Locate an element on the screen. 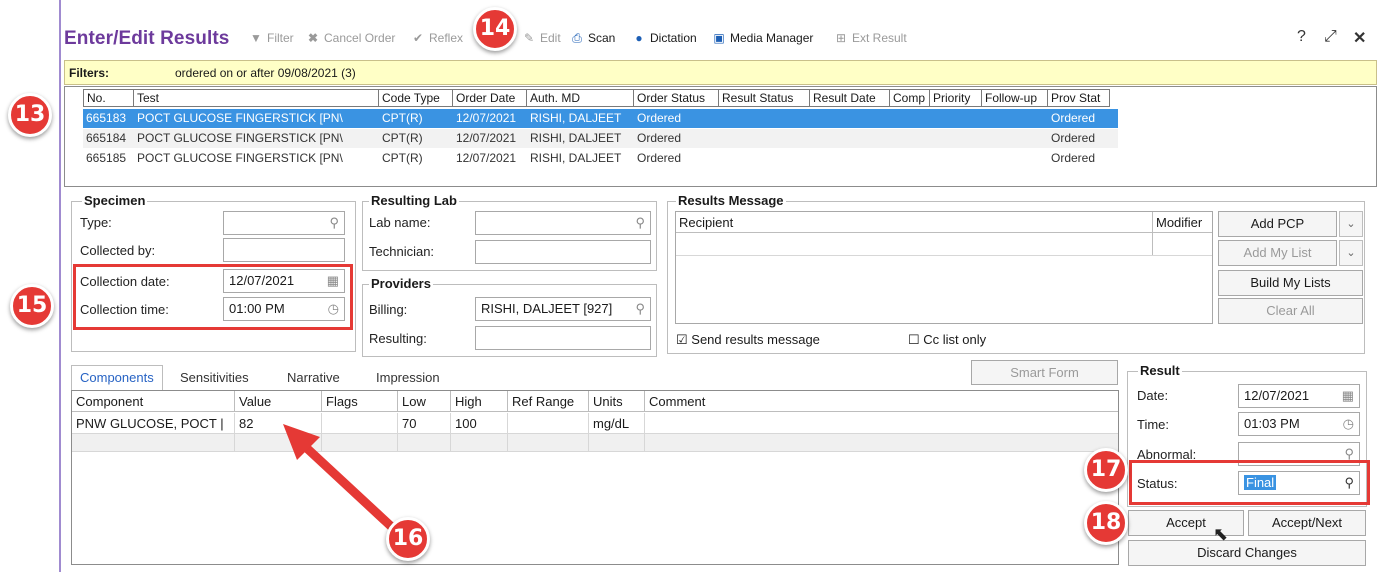  arrow-annotation is located at coordinates (341, 479).